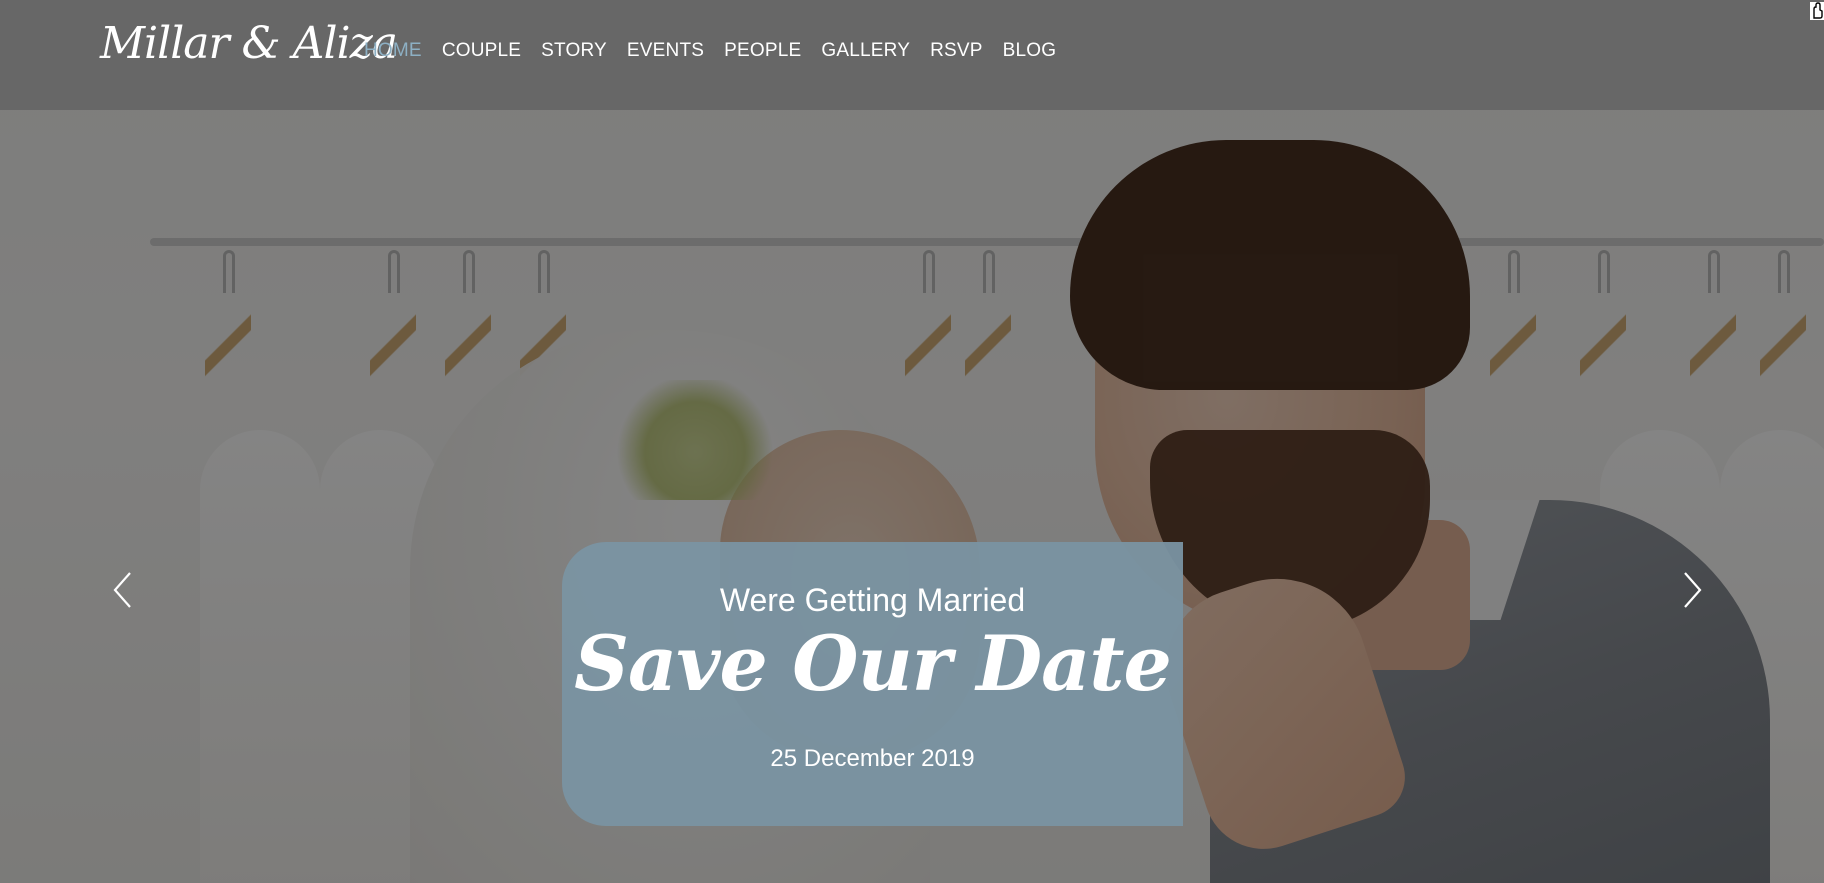 This screenshot has width=1824, height=883. Describe the element at coordinates (865, 51) in the screenshot. I see `nav-item-gallery: GALLERY` at that location.